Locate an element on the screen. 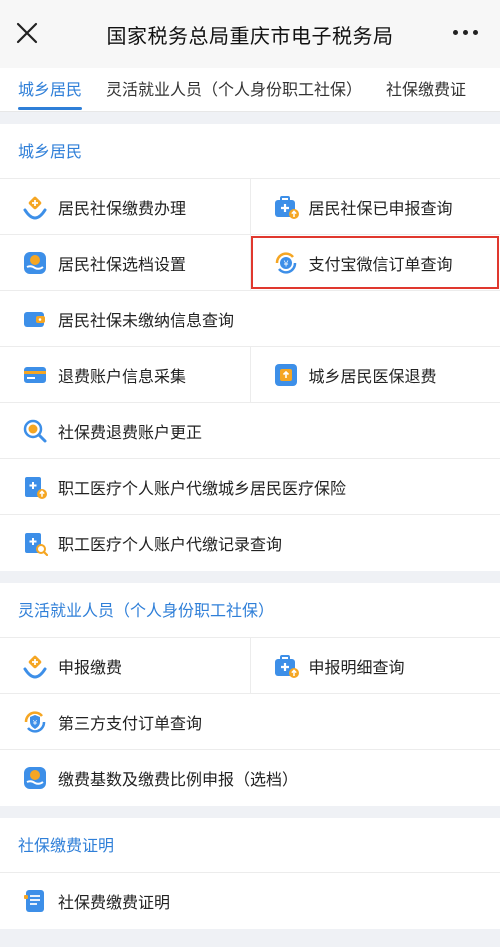 Image resolution: width=500 pixels, height=947 pixels. menu-item-resident-tier-setting: 居民社保选档设置 is located at coordinates (125, 262).